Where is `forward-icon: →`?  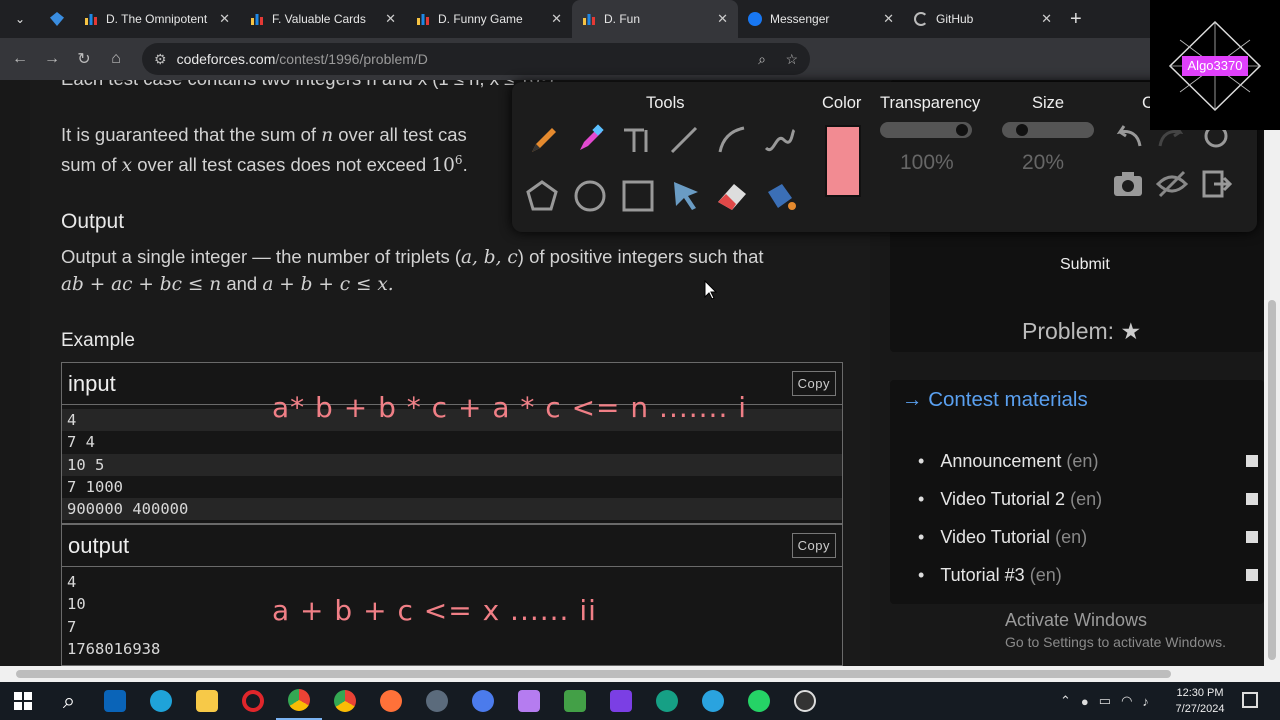 forward-icon: → is located at coordinates (52, 59).